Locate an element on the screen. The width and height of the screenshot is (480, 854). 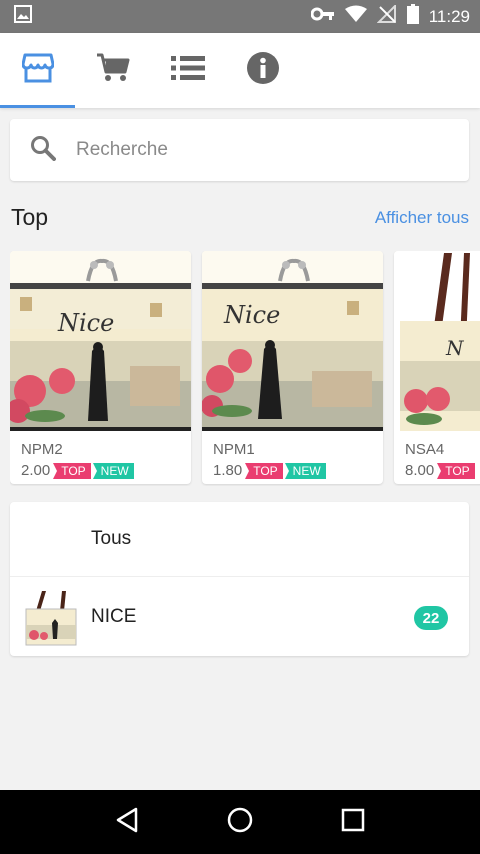
store-icon is located at coordinates (37, 70).